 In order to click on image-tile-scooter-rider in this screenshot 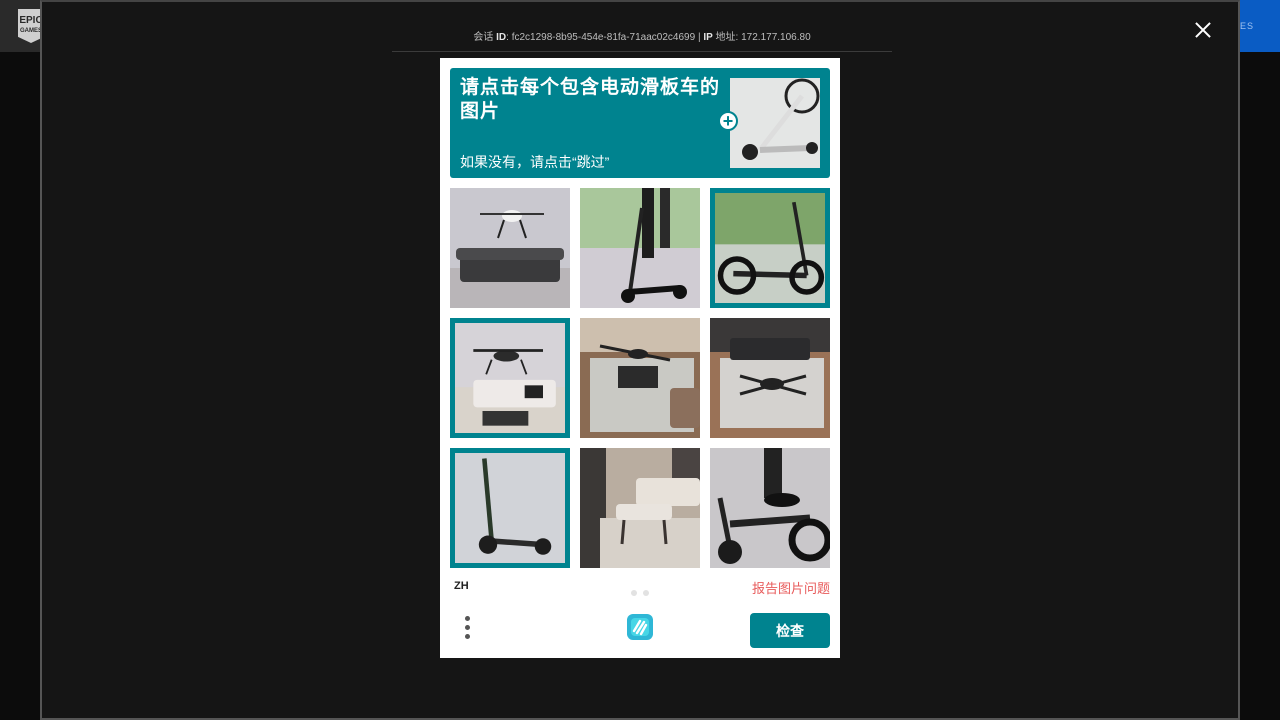, I will do `click(640, 248)`.